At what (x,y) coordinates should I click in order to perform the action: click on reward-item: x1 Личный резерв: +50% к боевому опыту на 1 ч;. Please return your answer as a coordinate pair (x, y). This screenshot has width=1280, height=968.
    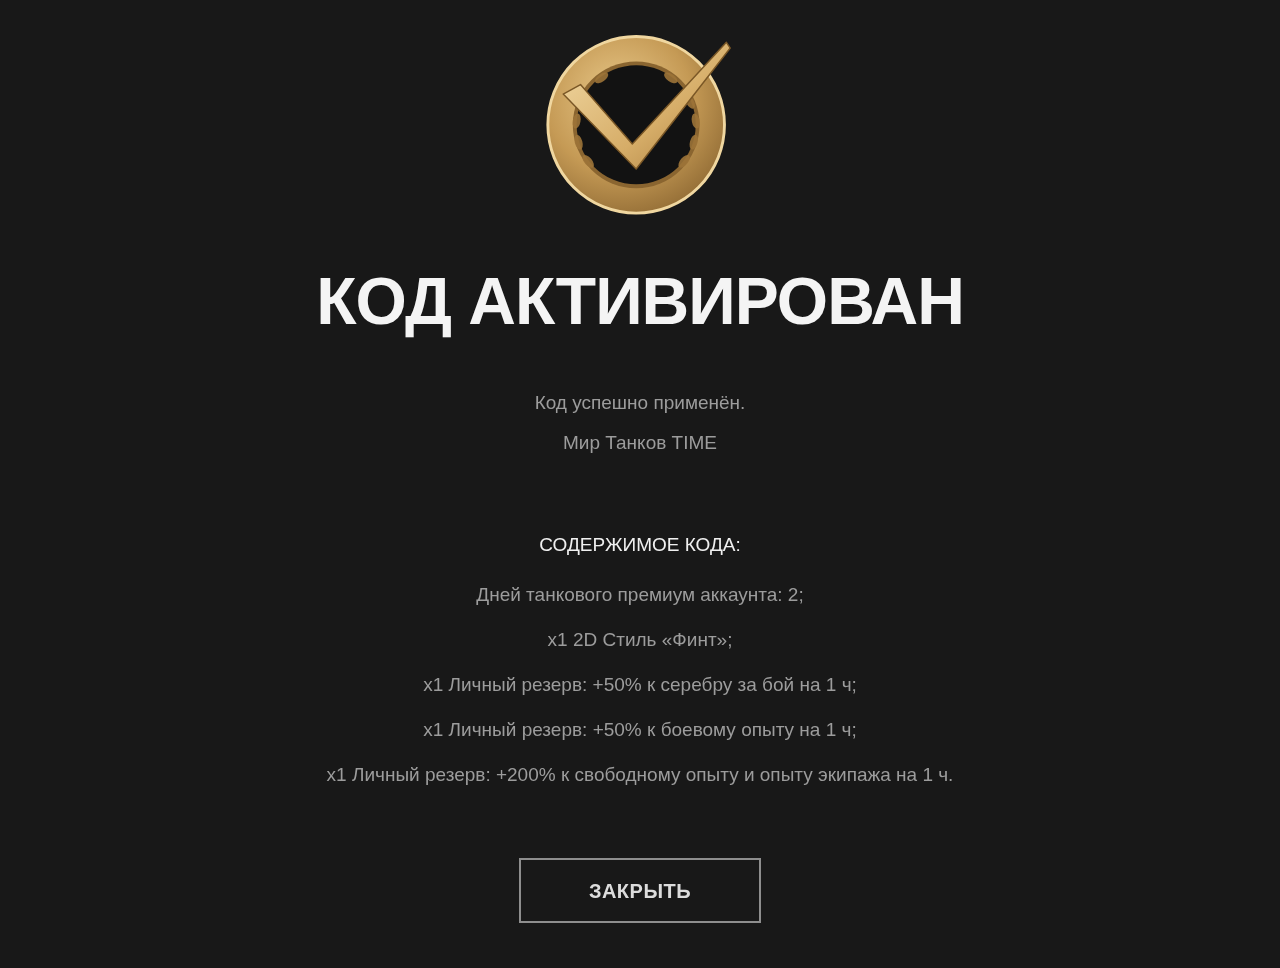
    Looking at the image, I should click on (640, 730).